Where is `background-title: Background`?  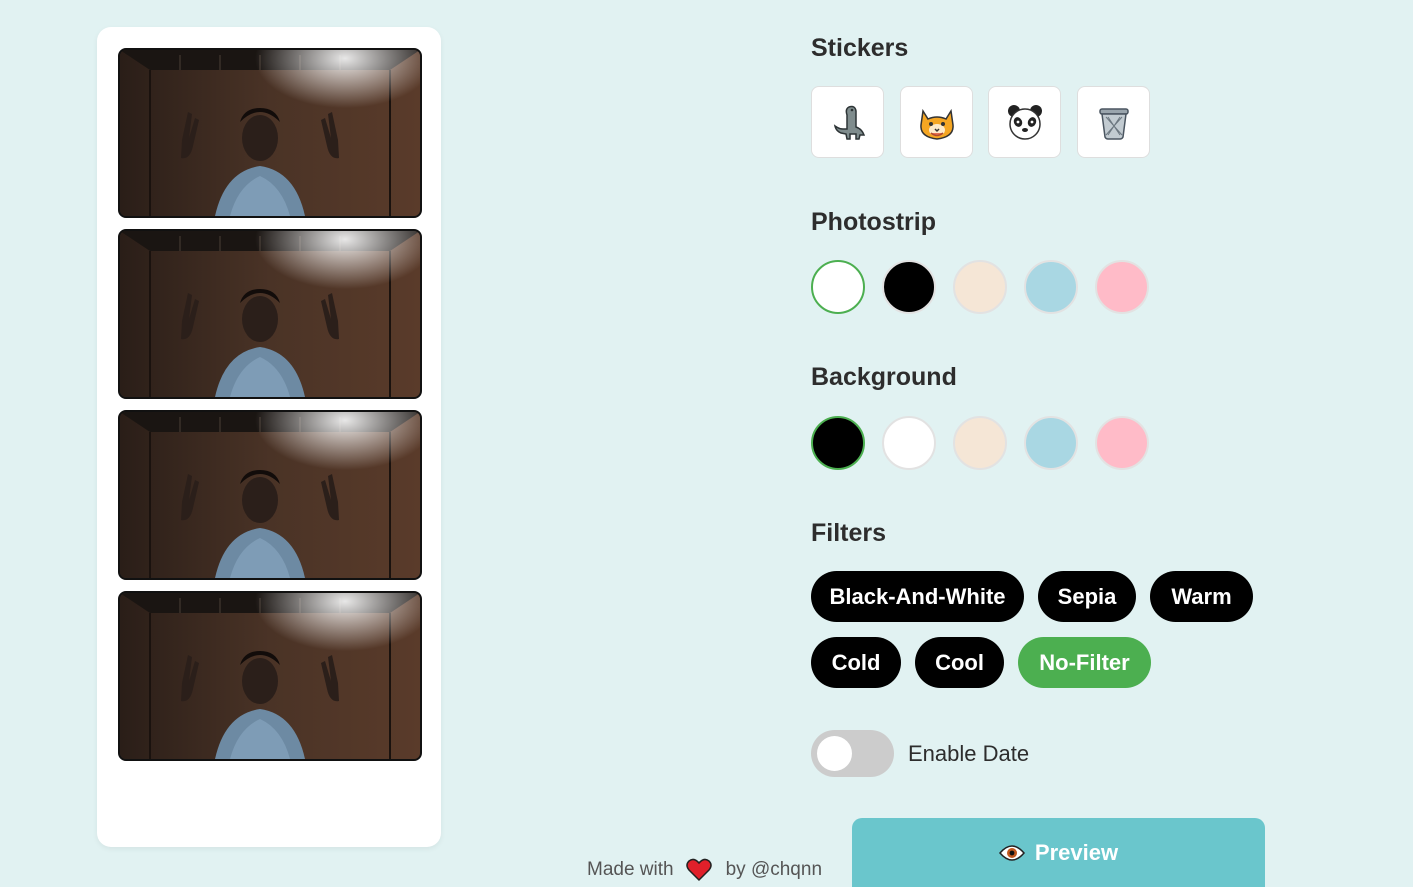 background-title: Background is located at coordinates (884, 377).